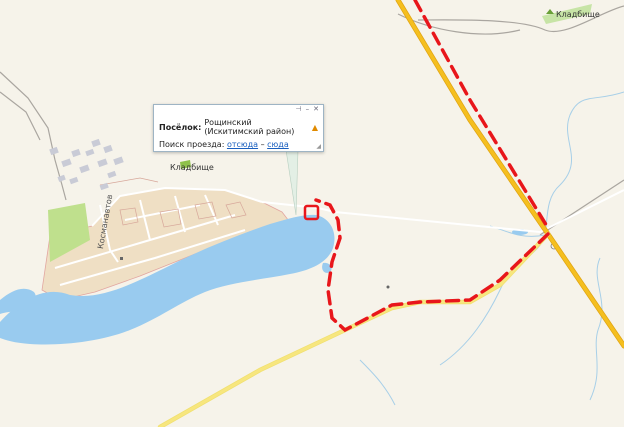 The width and height of the screenshot is (624, 427). What do you see at coordinates (192, 167) in the screenshot?
I see `label-cemetery-village: Кладбище` at bounding box center [192, 167].